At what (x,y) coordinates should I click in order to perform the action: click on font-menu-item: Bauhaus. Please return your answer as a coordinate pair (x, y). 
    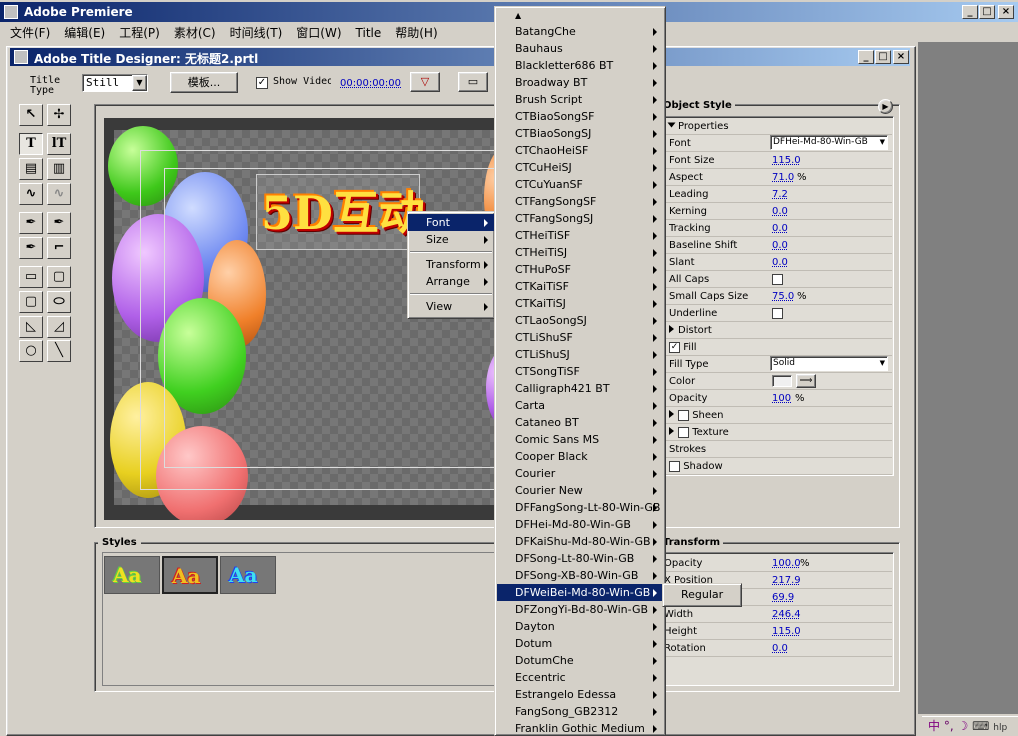
    Looking at the image, I should click on (580, 48).